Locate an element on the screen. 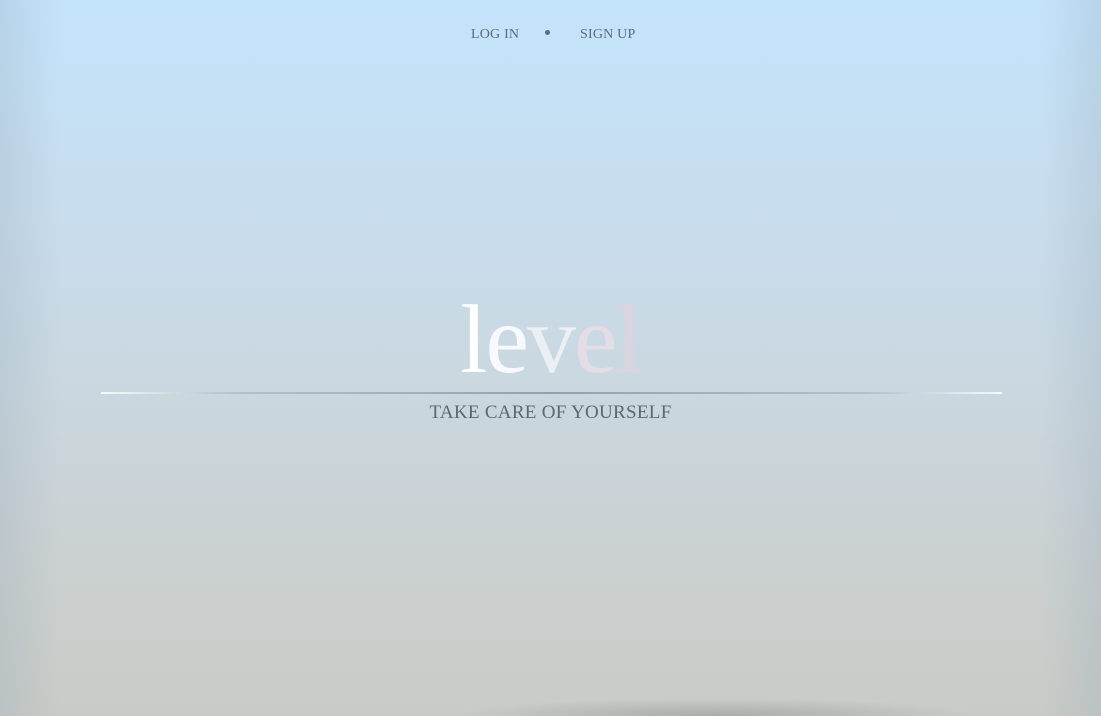  bottom-shadow is located at coordinates (715, 707).